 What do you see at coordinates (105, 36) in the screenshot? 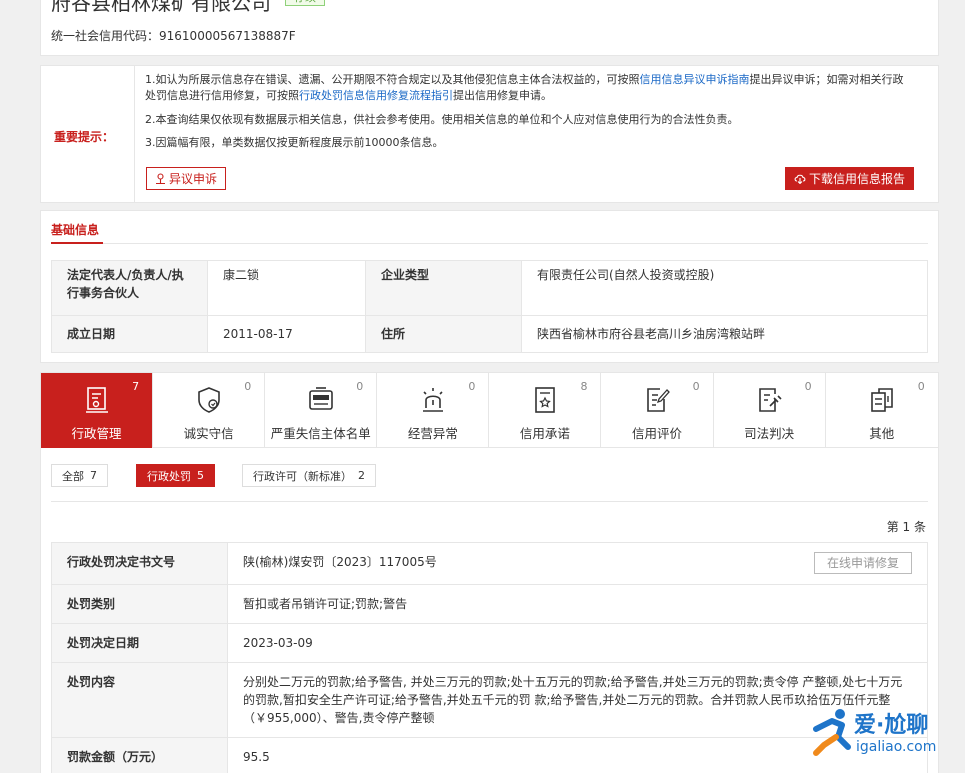
I see `credit-code-label: 统一社会信用代码：` at bounding box center [105, 36].